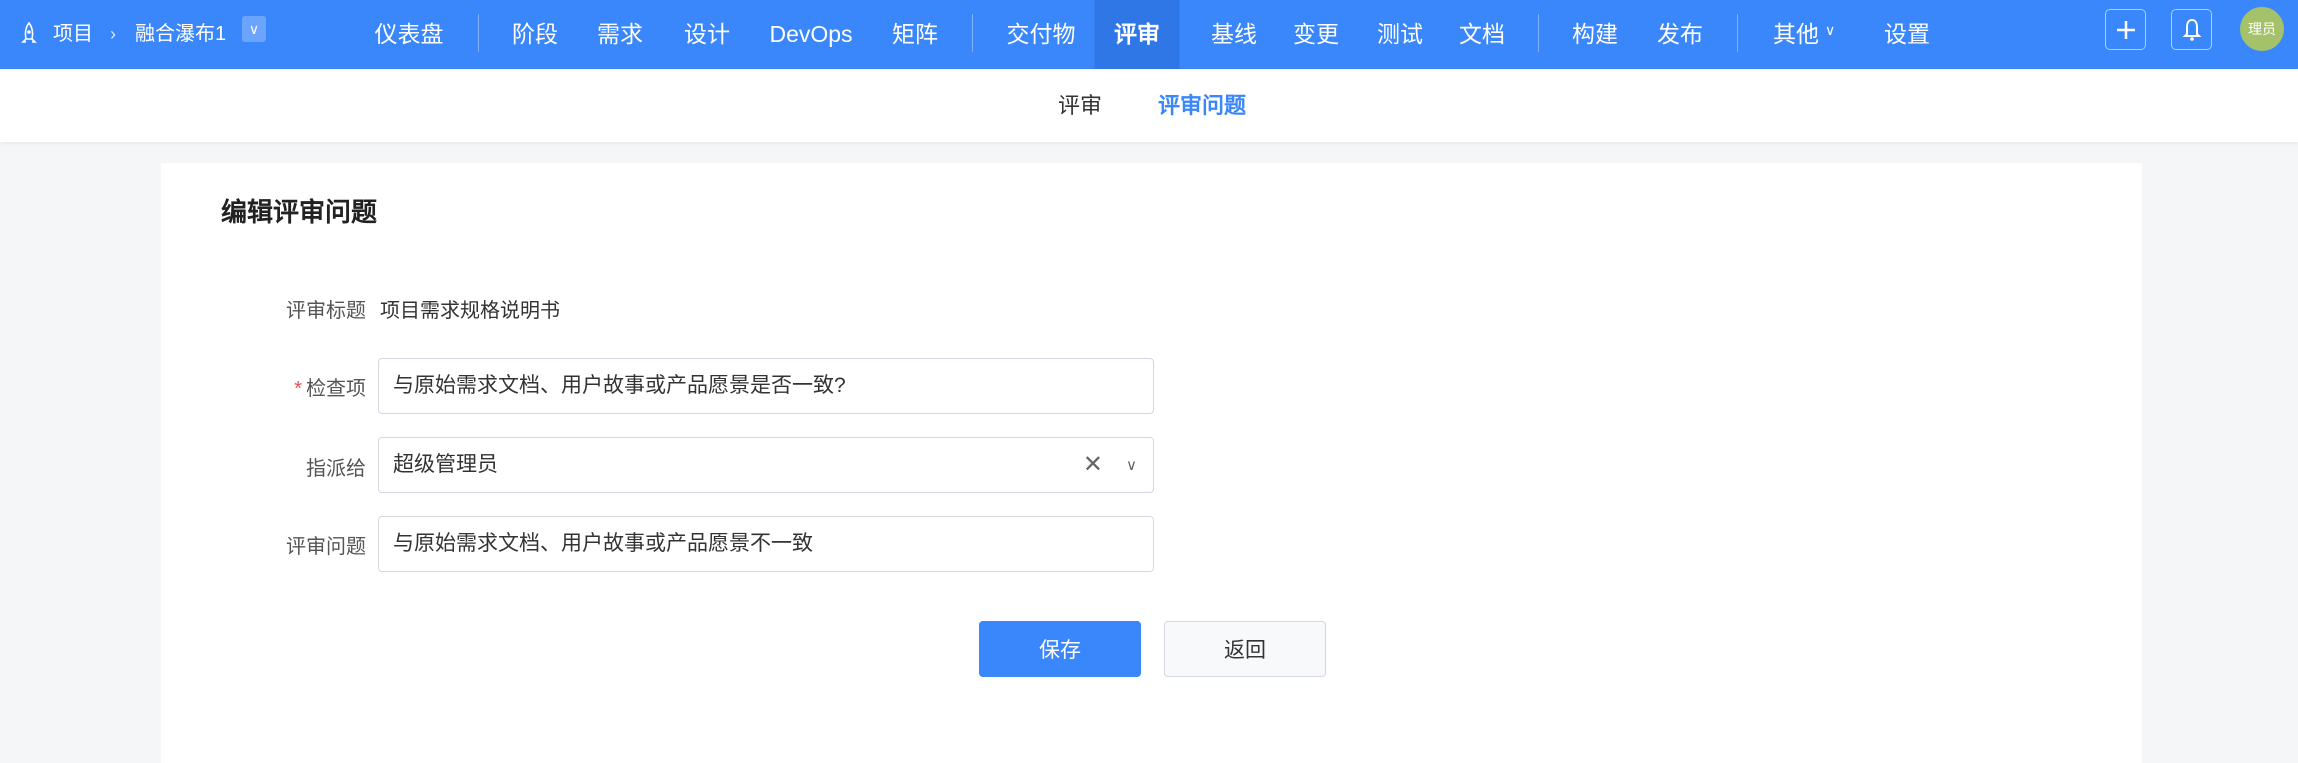 This screenshot has width=2298, height=763. What do you see at coordinates (1234, 34) in the screenshot?
I see `nav-item-baseline: 基线` at bounding box center [1234, 34].